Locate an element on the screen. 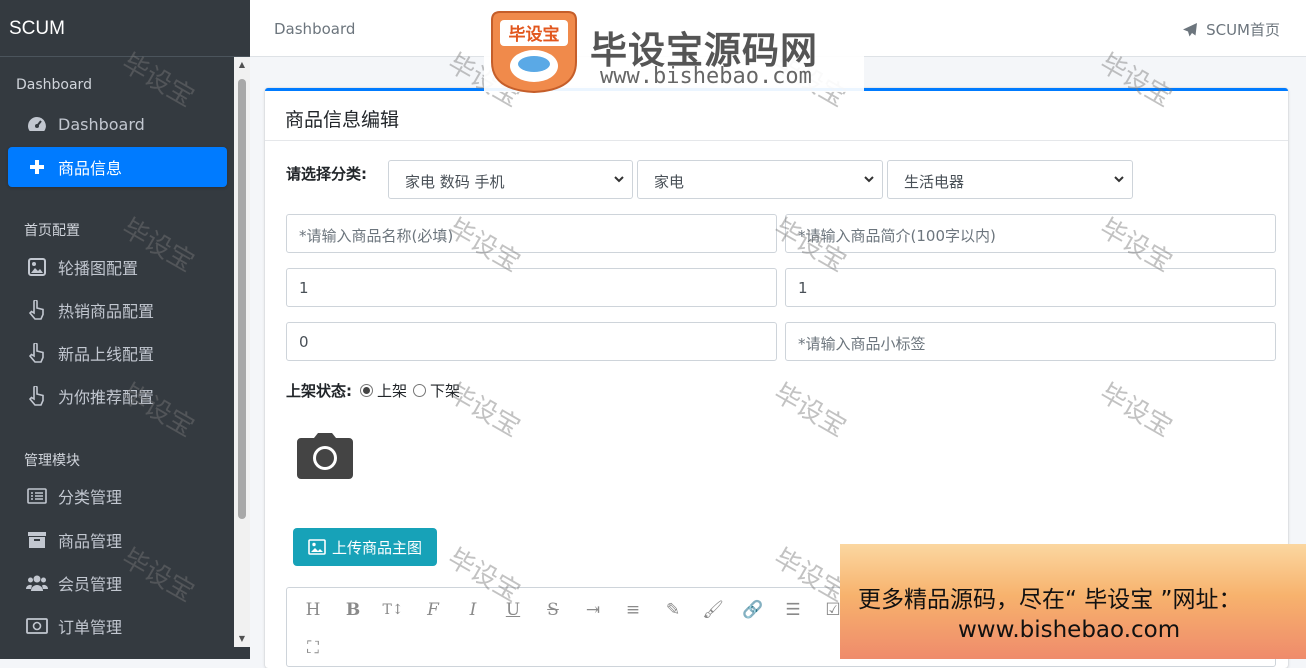 This screenshot has height=668, width=1306. selling-price-input: 1 is located at coordinates (1030, 287).